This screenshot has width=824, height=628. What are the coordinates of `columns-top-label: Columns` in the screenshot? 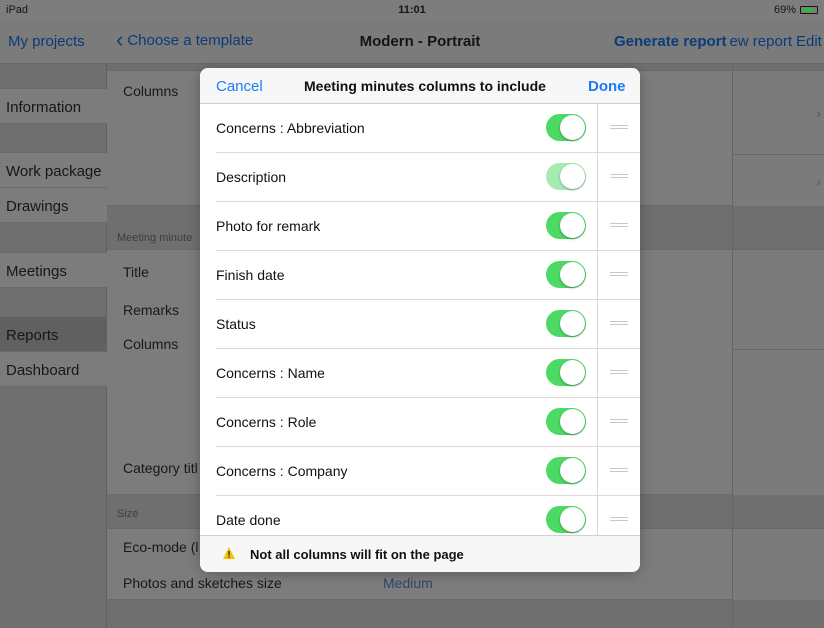 It's located at (151, 91).